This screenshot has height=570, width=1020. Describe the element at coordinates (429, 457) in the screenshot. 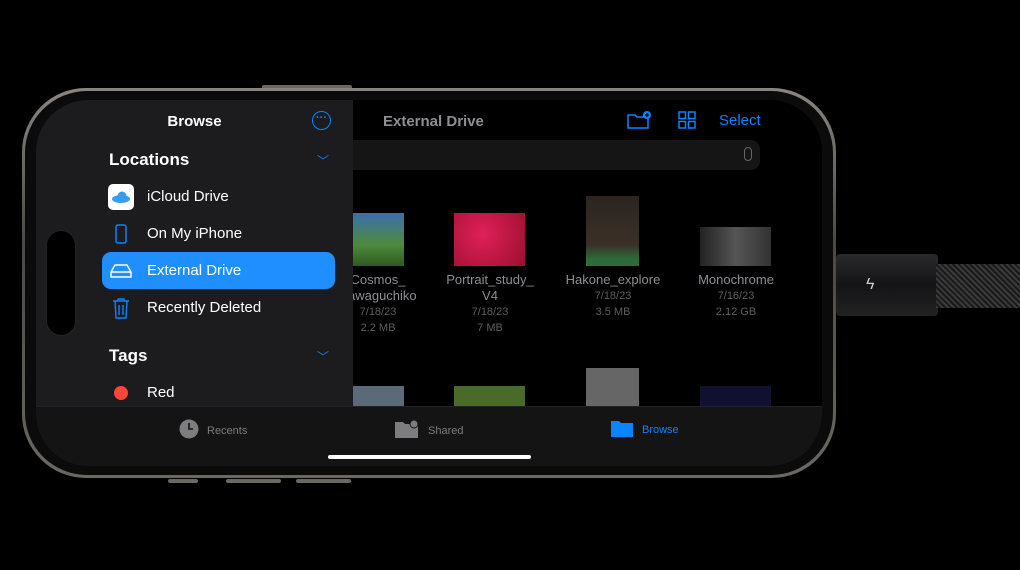

I see `home-indicator` at that location.